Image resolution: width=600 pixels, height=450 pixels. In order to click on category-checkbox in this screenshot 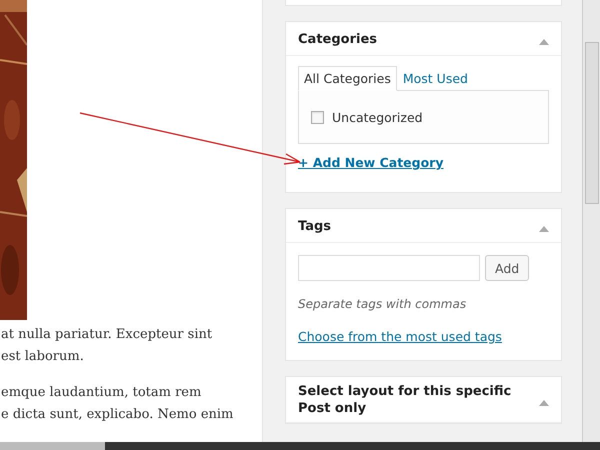, I will do `click(317, 117)`.